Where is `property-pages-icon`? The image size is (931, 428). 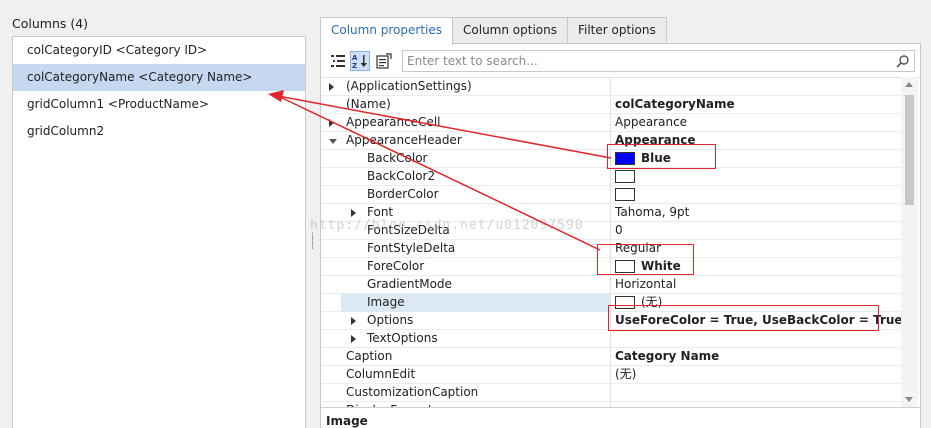 property-pages-icon is located at coordinates (384, 61).